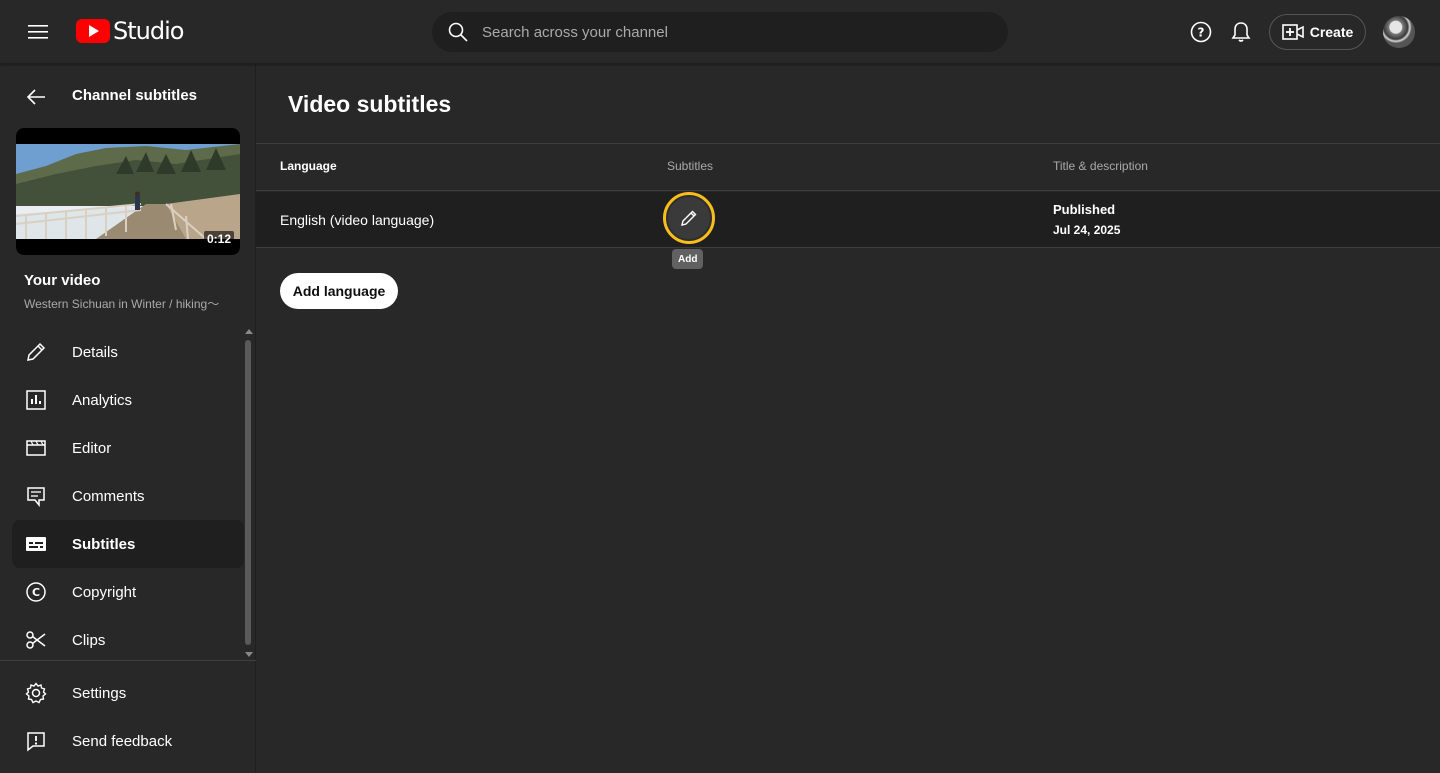 Image resolution: width=1440 pixels, height=773 pixels. Describe the element at coordinates (108, 496) in the screenshot. I see `sidebar-item-label: Comments` at that location.